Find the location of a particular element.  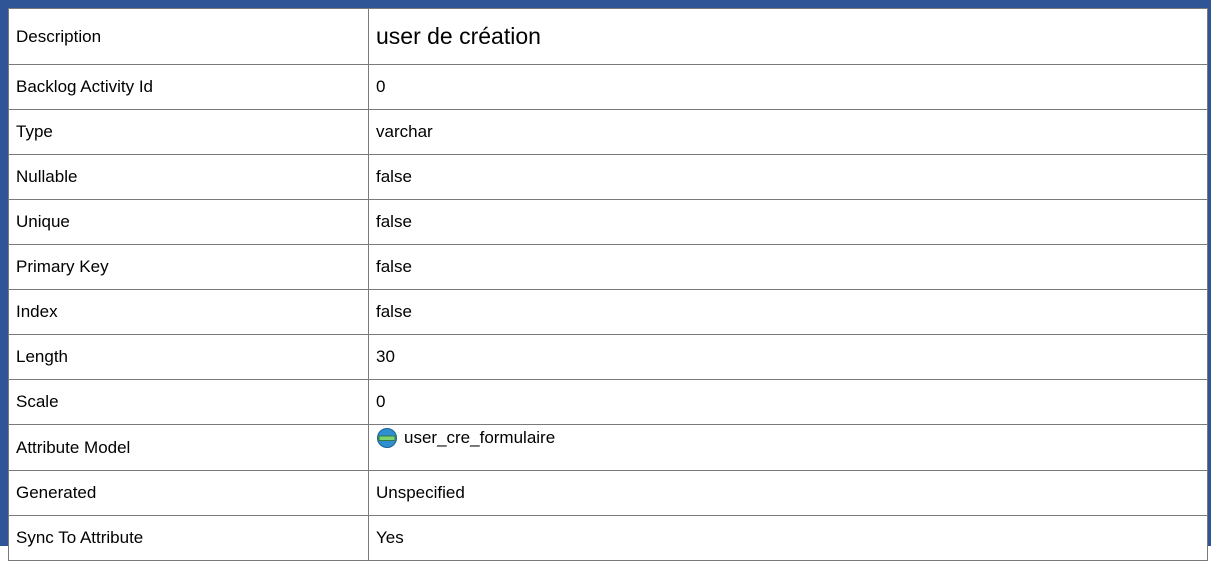

property-row-length: Length 30 is located at coordinates (608, 357).